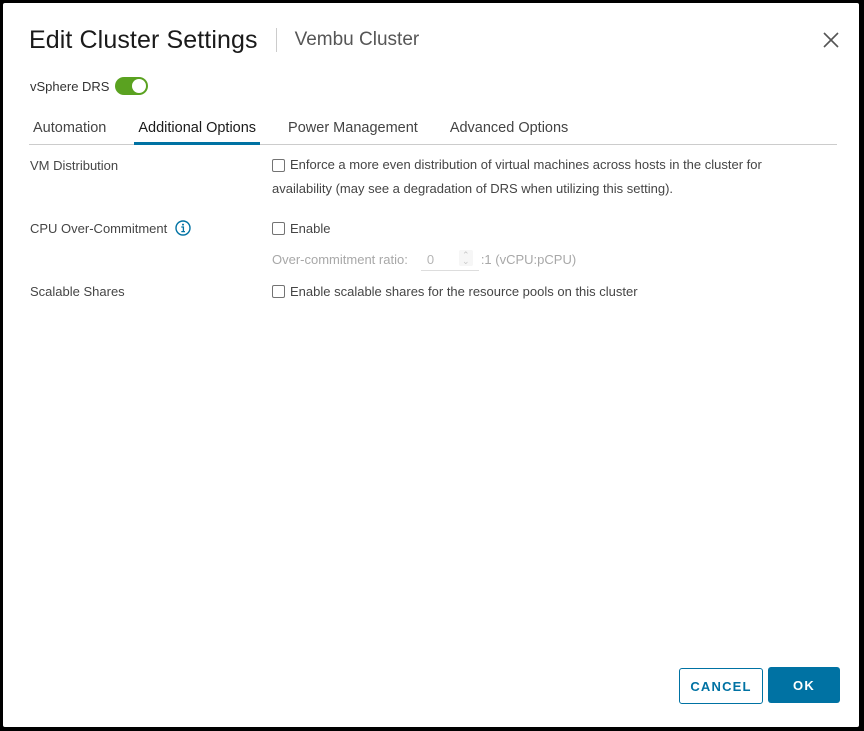 The image size is (864, 731). I want to click on close-icon, so click(831, 40).